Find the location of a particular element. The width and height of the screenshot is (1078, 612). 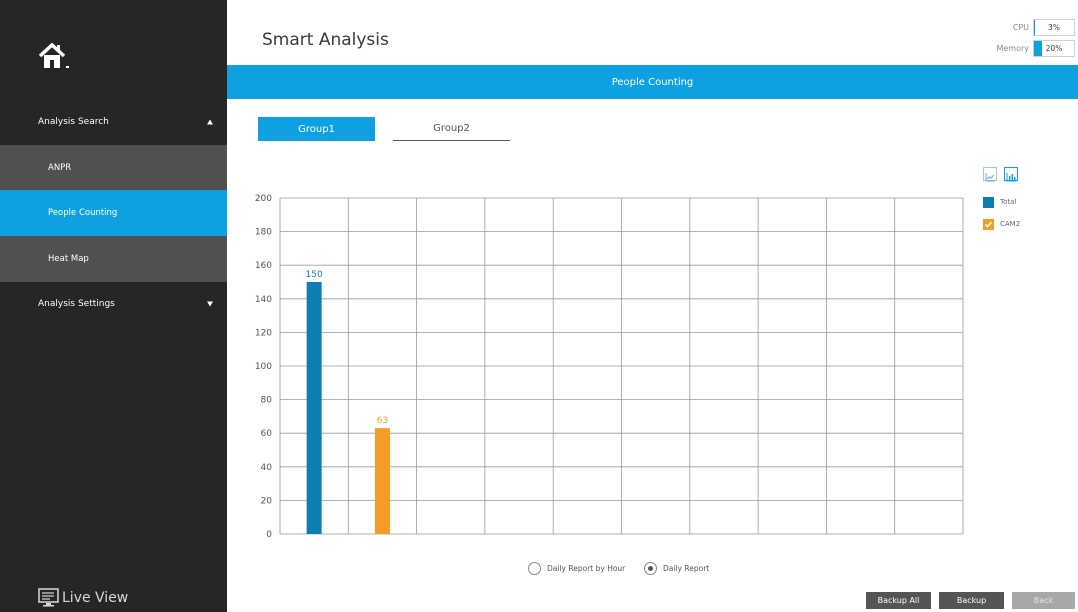

y-tick-label: 160 is located at coordinates (263, 266).